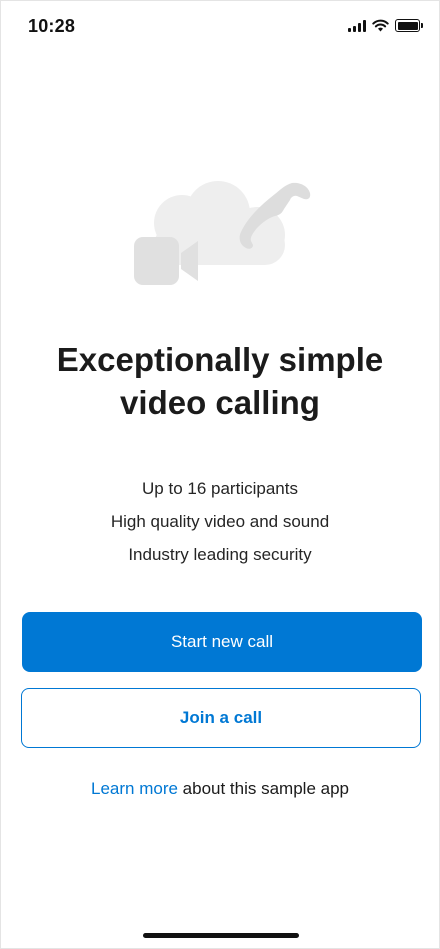  I want to click on feature-item: Up to 16 participants, so click(220, 488).